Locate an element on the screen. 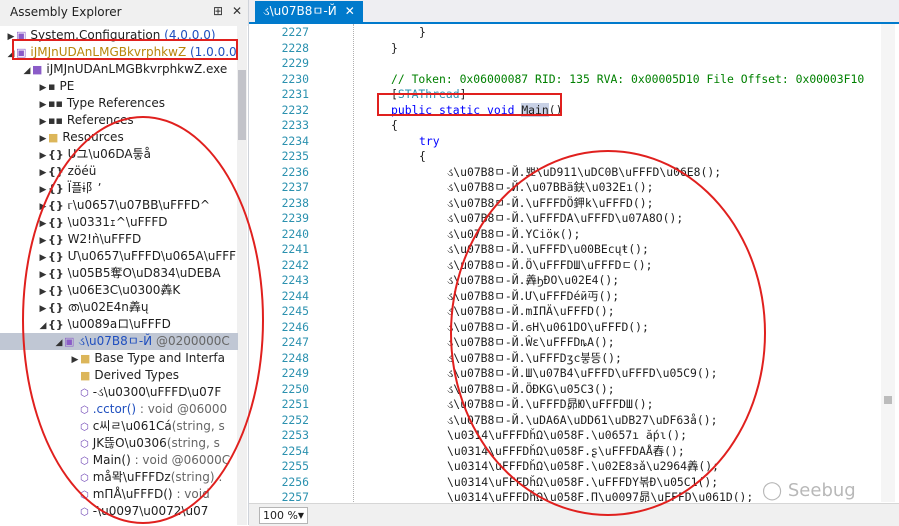  code-text: try is located at coordinates (374, 142).